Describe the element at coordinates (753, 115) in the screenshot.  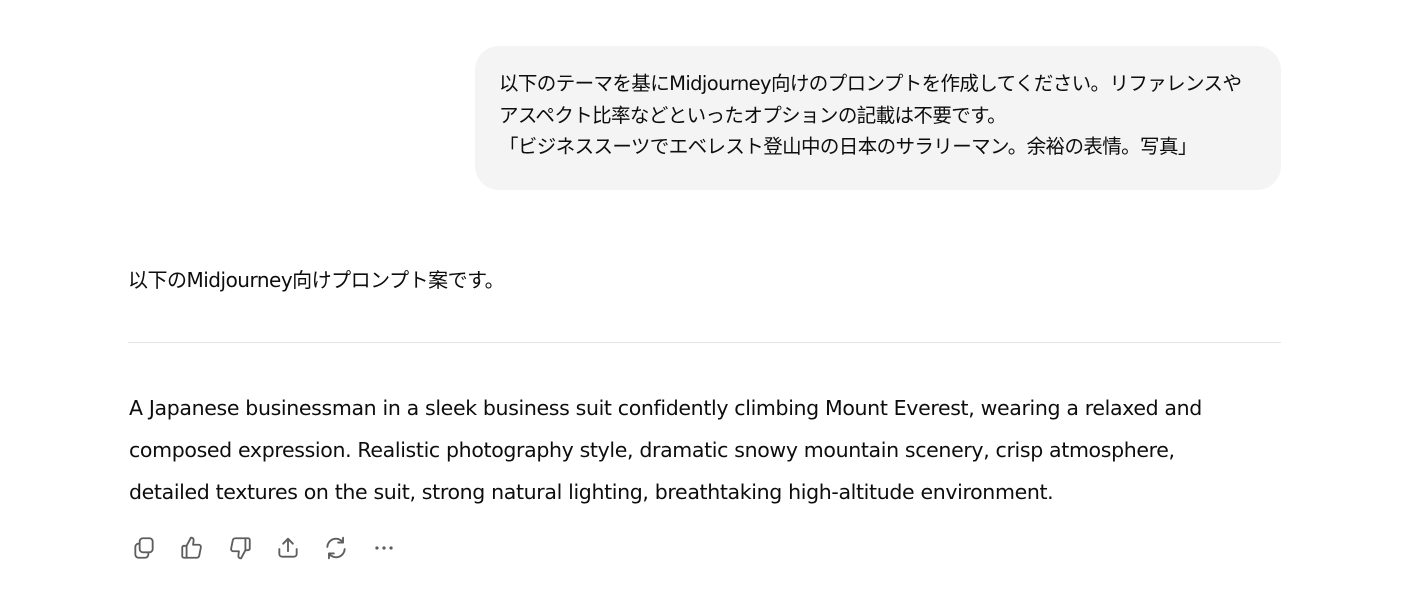
I see `user-message-line: アスペクト比率などといったオプションの記載は不要です。` at that location.